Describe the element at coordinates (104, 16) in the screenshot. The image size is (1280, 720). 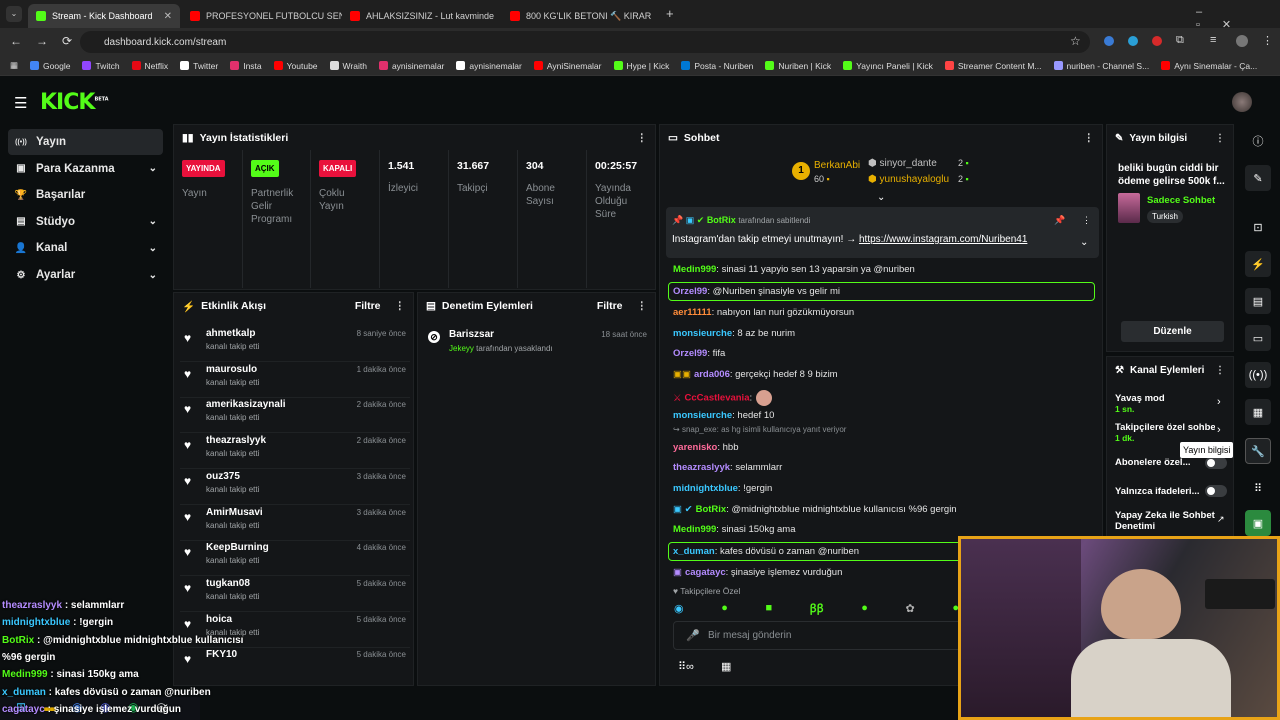
I see `browser-tab: Stream - Kick Dashboard ✕` at that location.